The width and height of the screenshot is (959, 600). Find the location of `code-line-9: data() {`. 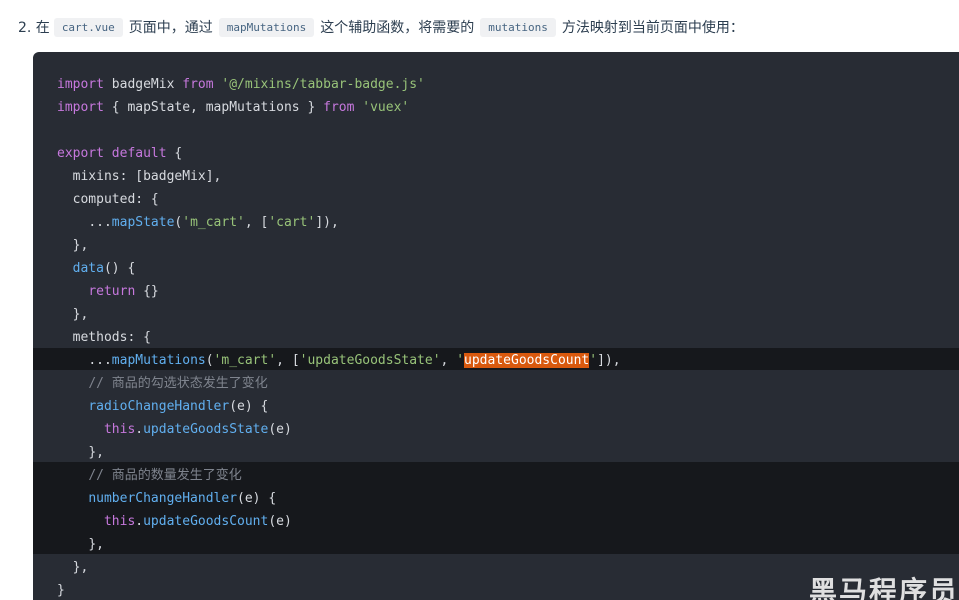

code-line-9: data() { is located at coordinates (104, 268).